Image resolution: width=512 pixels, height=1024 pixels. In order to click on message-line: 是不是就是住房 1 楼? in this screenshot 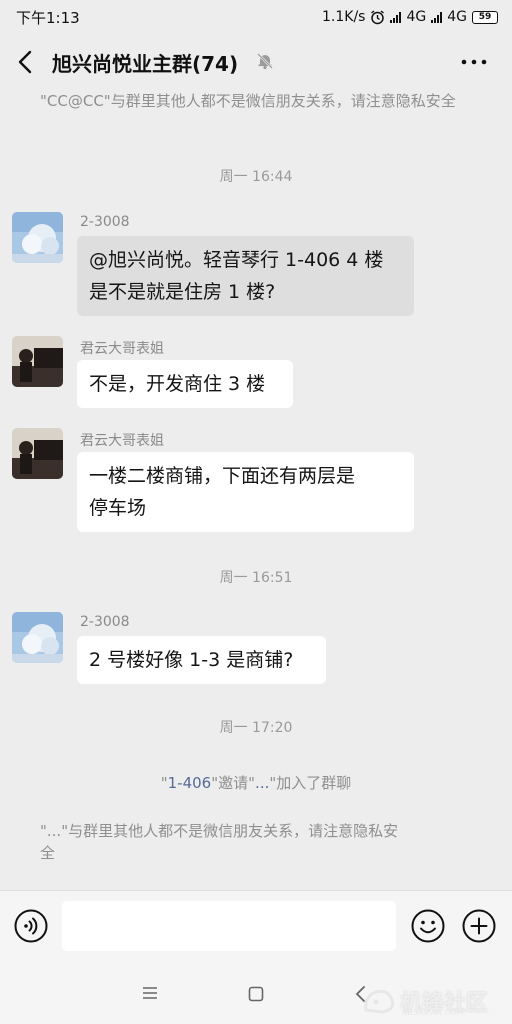, I will do `click(182, 292)`.